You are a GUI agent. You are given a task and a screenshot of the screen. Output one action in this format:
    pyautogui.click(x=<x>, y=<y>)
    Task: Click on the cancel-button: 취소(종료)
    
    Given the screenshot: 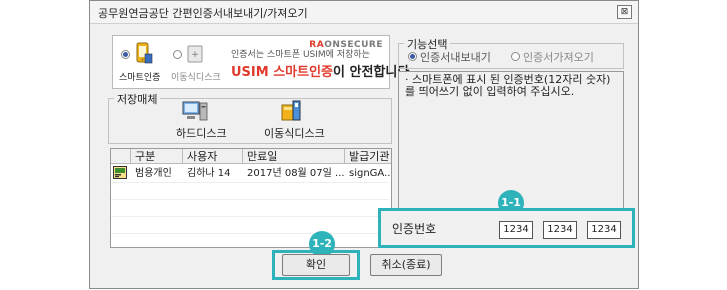 What is the action you would take?
    pyautogui.click(x=406, y=265)
    